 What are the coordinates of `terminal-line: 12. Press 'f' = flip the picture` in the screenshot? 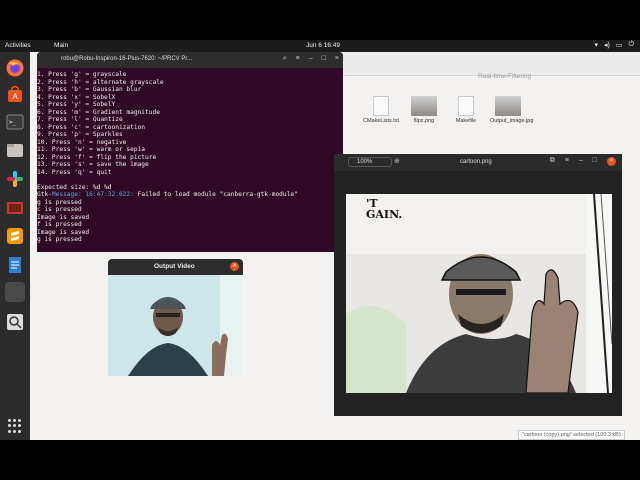 It's located at (97, 157).